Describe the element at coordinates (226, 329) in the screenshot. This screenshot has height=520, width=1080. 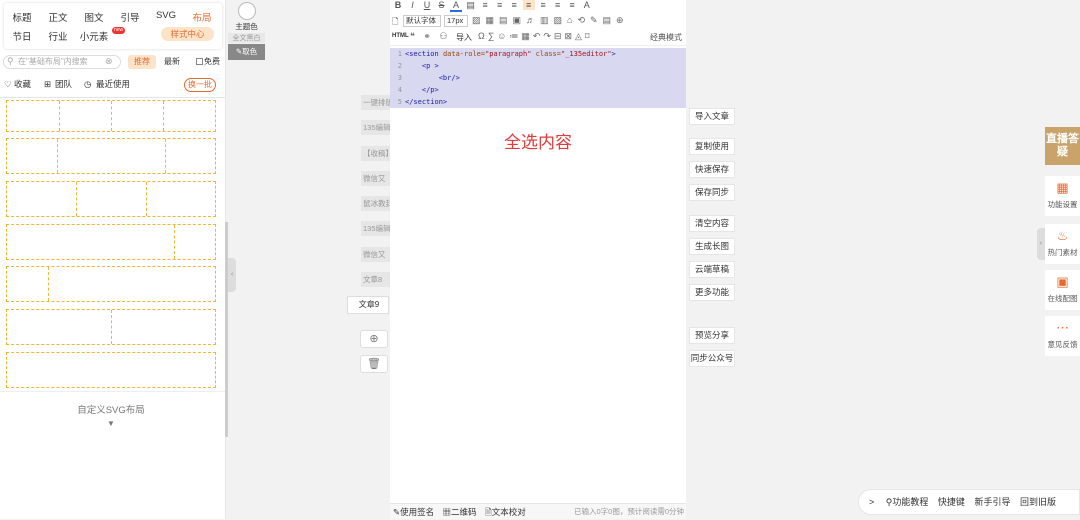
I see `sidebar-scrollbar` at that location.